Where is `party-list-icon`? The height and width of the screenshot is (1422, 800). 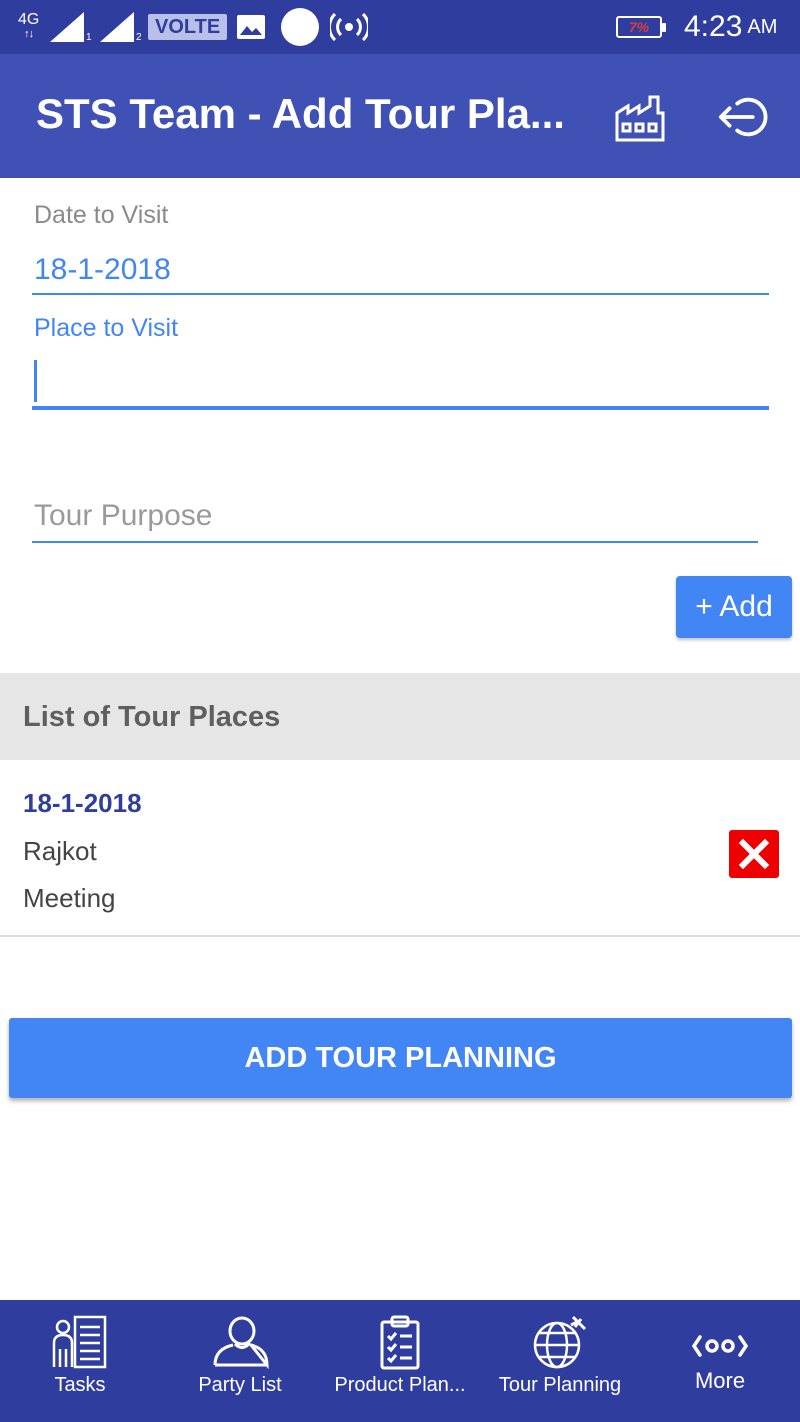 party-list-icon is located at coordinates (240, 1342).